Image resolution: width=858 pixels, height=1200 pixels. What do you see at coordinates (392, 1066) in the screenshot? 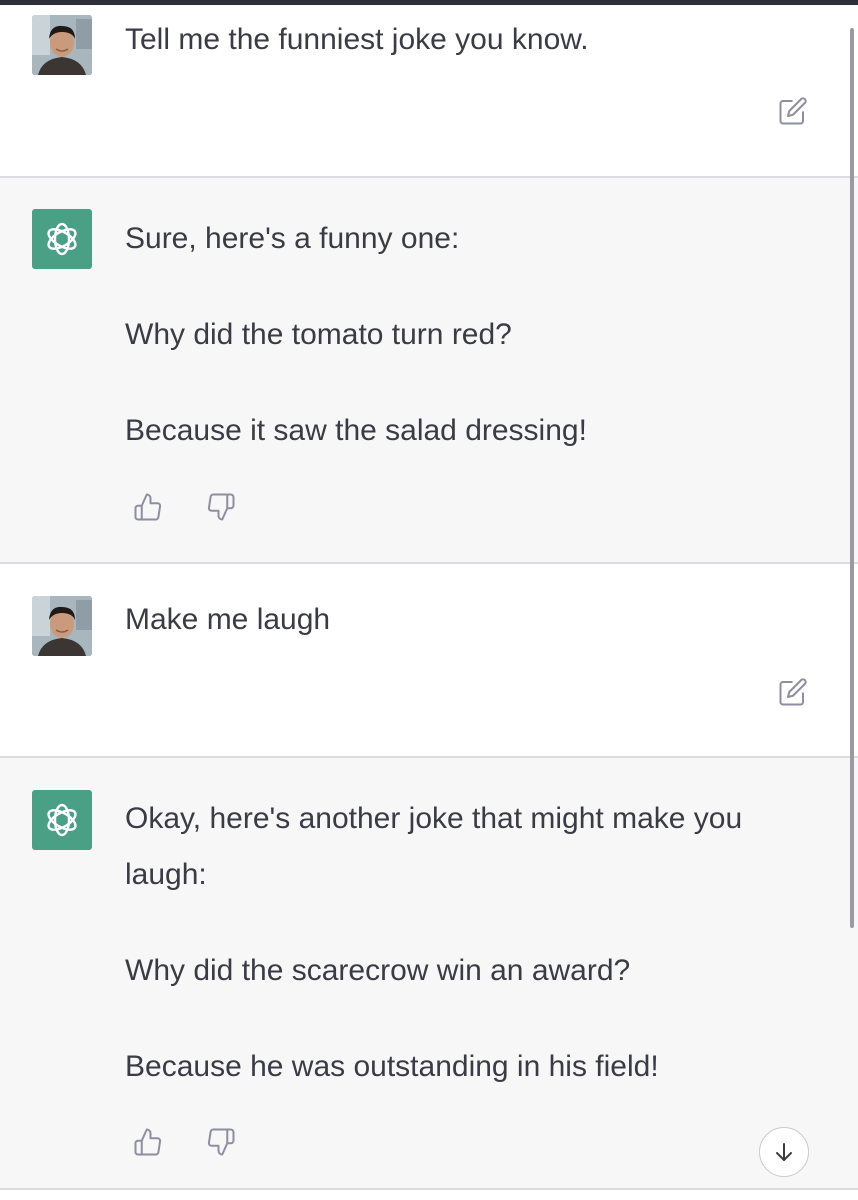
I see `message-line: Because he was outstanding in his field!` at bounding box center [392, 1066].